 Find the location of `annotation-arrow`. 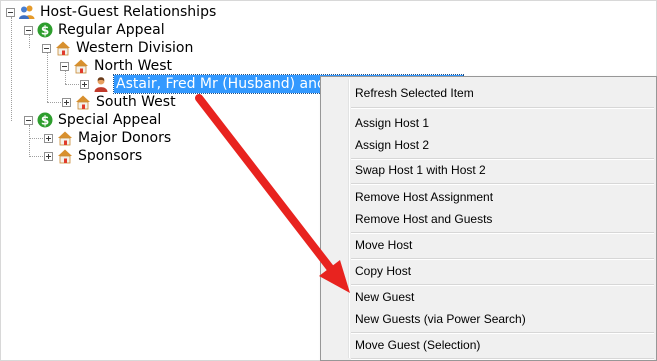

annotation-arrow is located at coordinates (272, 193).